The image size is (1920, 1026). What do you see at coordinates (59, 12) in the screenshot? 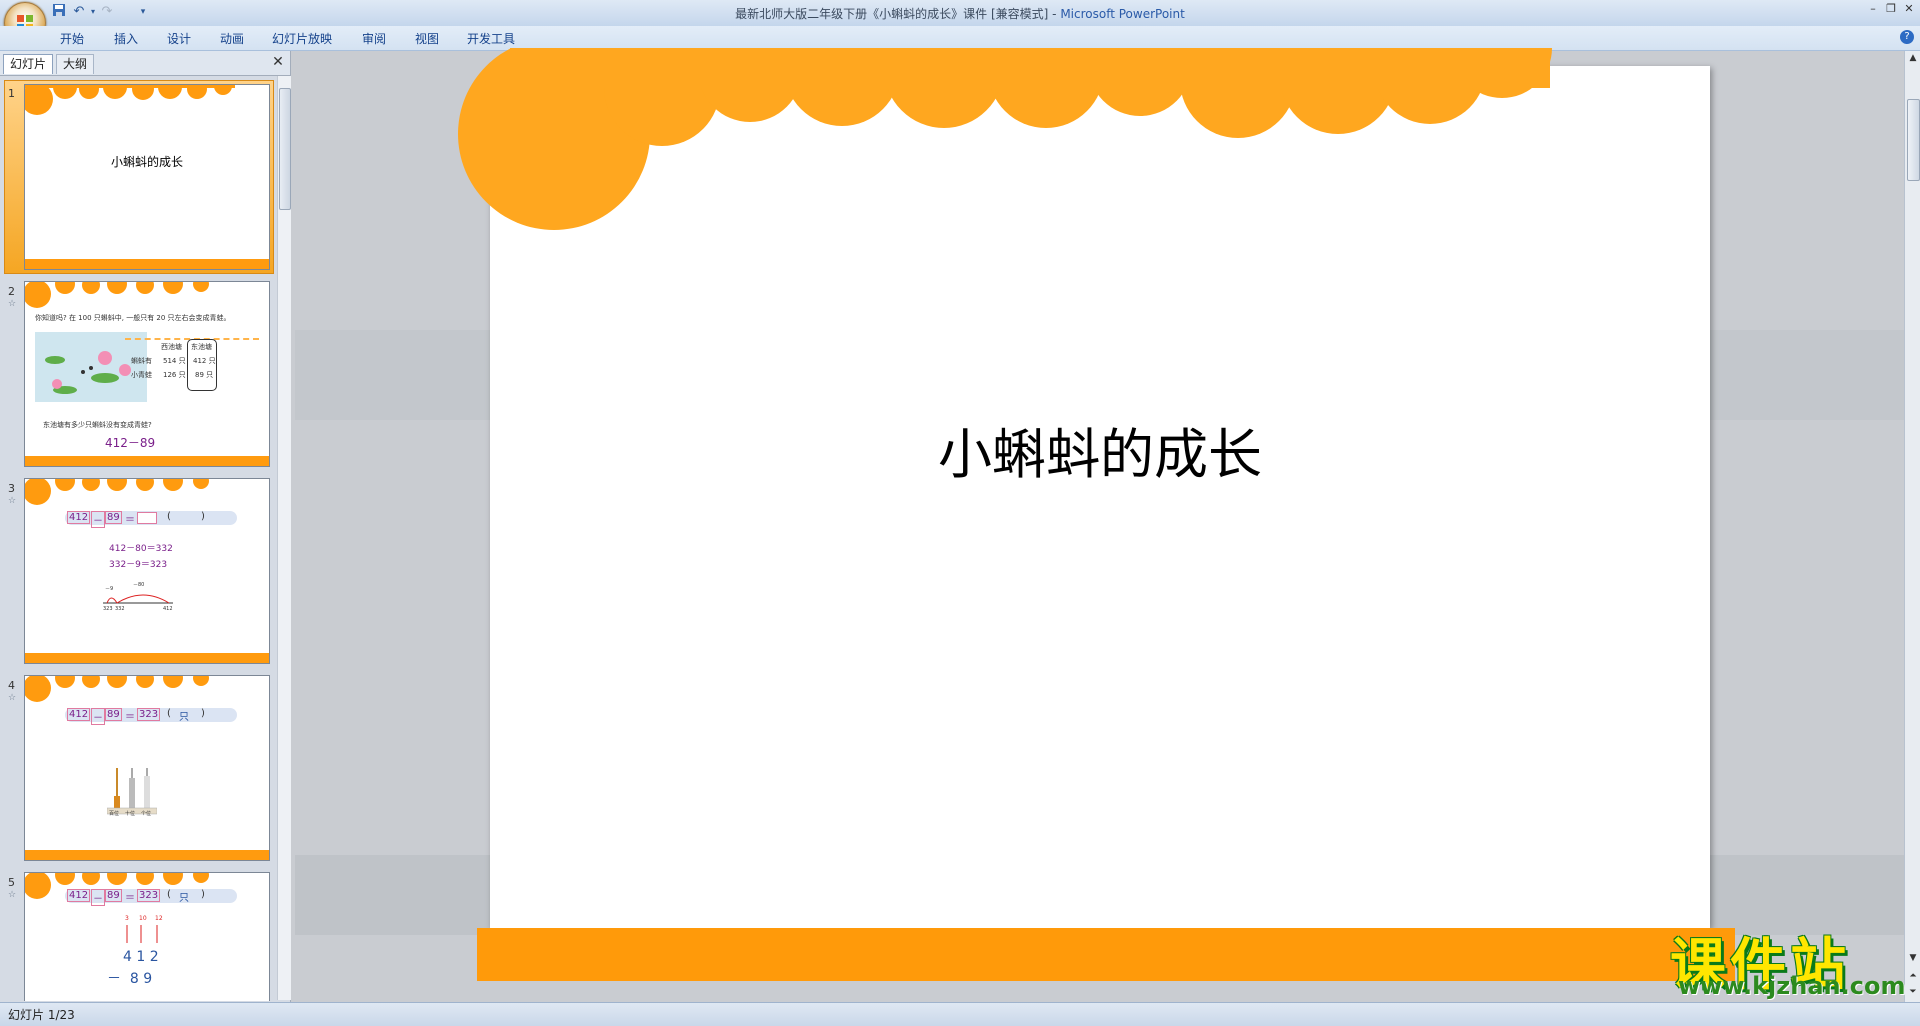
I see `save-icon` at bounding box center [59, 12].